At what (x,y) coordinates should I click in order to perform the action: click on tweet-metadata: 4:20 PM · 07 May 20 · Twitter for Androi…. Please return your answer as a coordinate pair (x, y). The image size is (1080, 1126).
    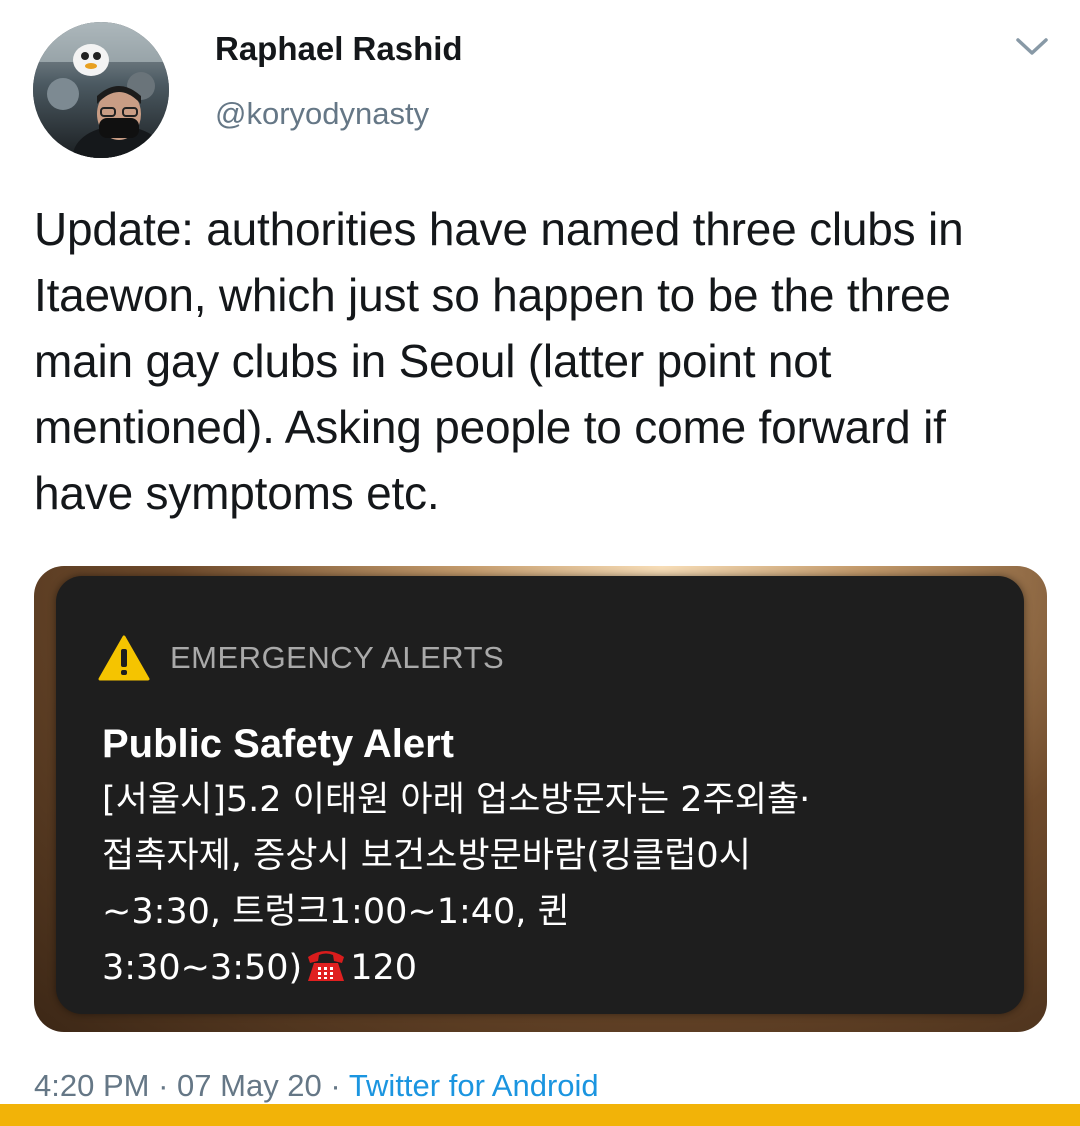
    Looking at the image, I should click on (316, 1086).